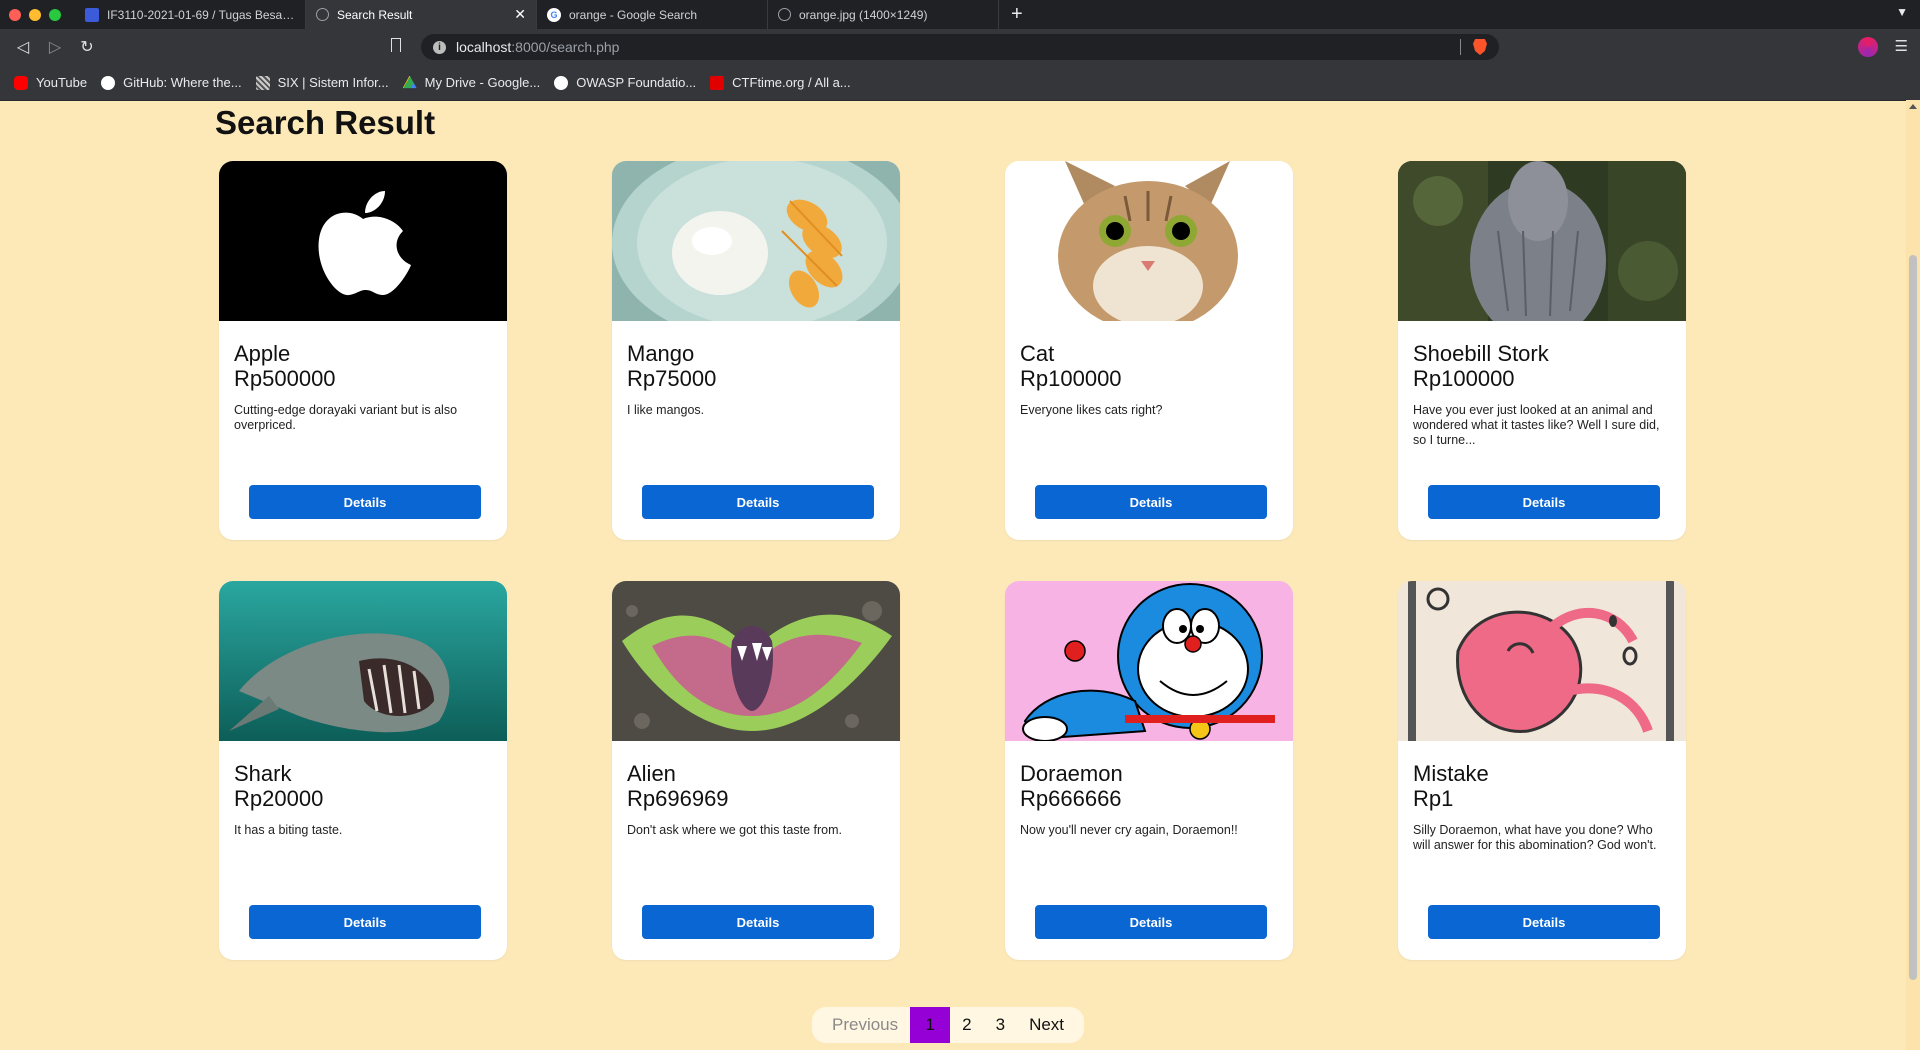 This screenshot has width=1920, height=1050. What do you see at coordinates (756, 241) in the screenshot?
I see `product-image-mango` at bounding box center [756, 241].